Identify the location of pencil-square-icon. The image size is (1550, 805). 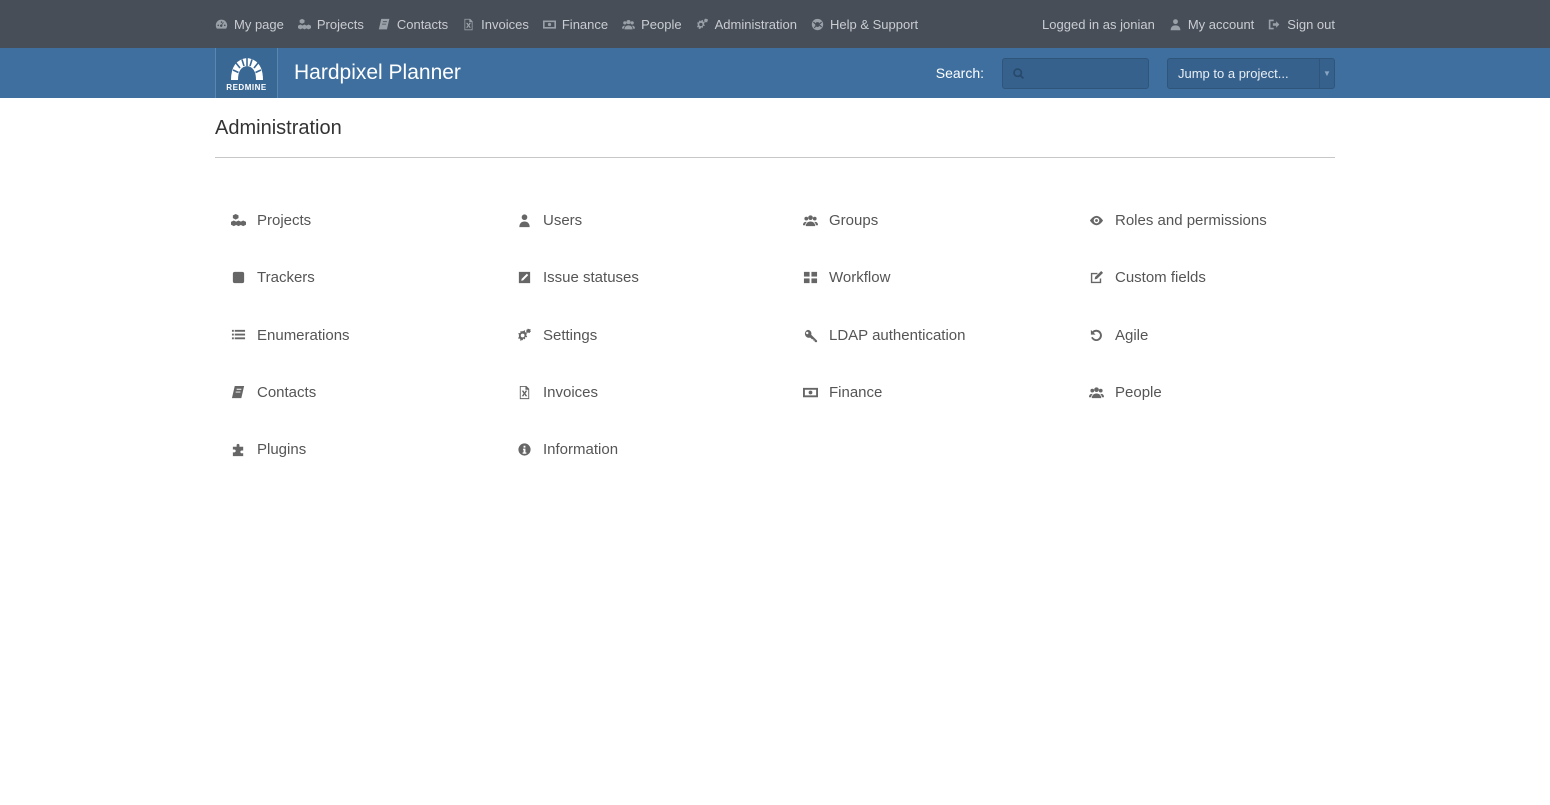
(1097, 277).